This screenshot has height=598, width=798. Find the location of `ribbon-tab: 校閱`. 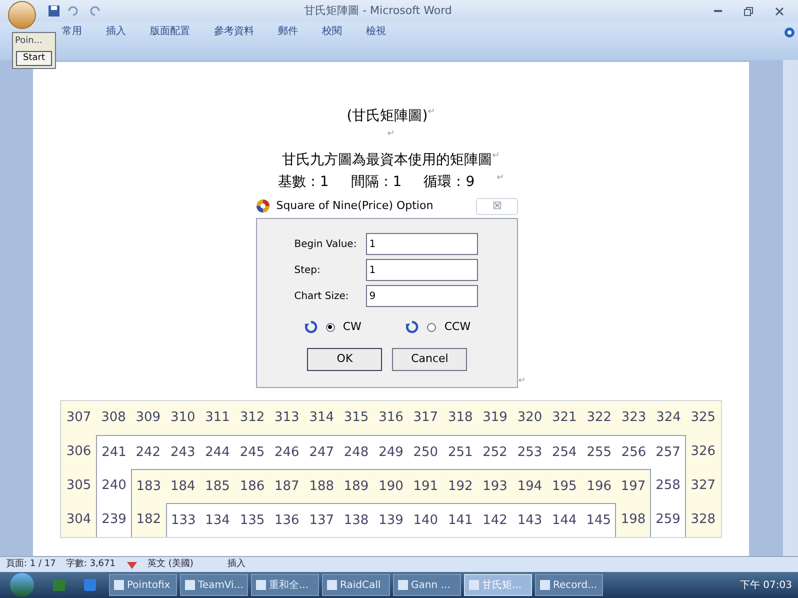

ribbon-tab: 校閱 is located at coordinates (332, 31).